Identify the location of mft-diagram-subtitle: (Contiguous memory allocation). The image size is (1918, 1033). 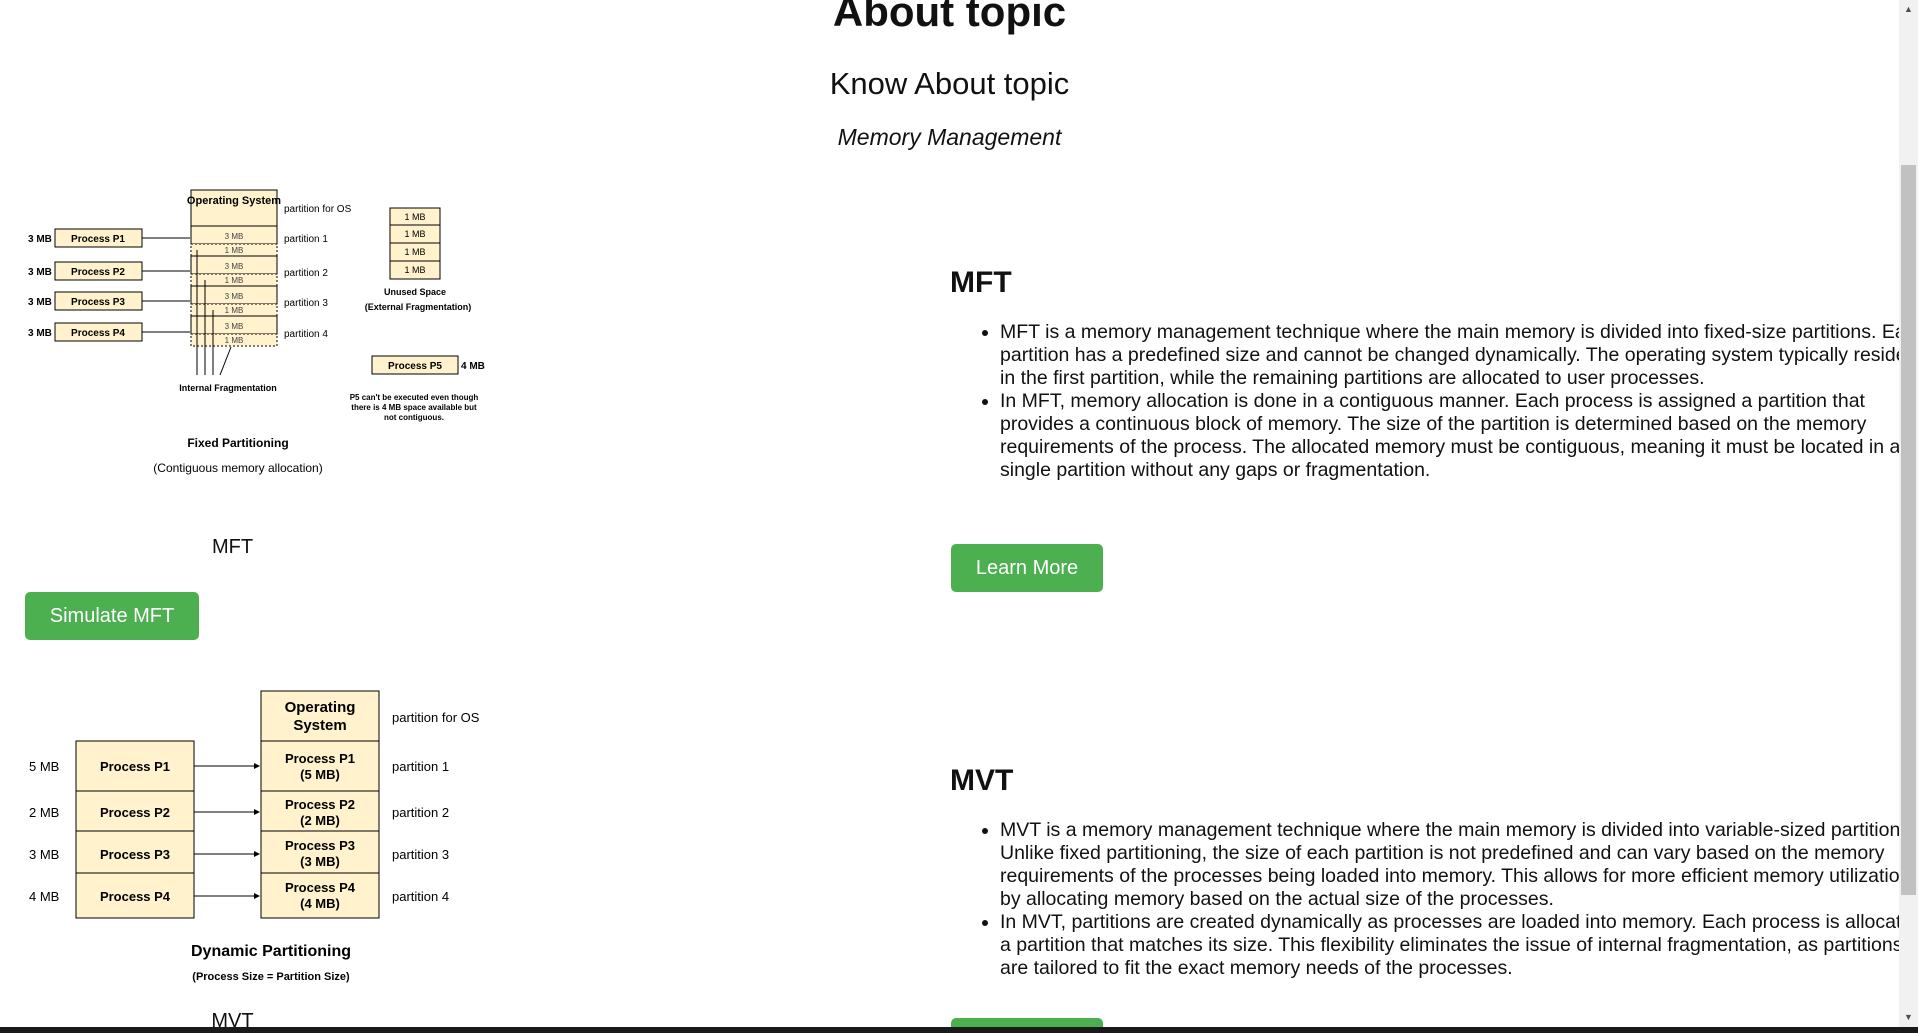
(237, 468).